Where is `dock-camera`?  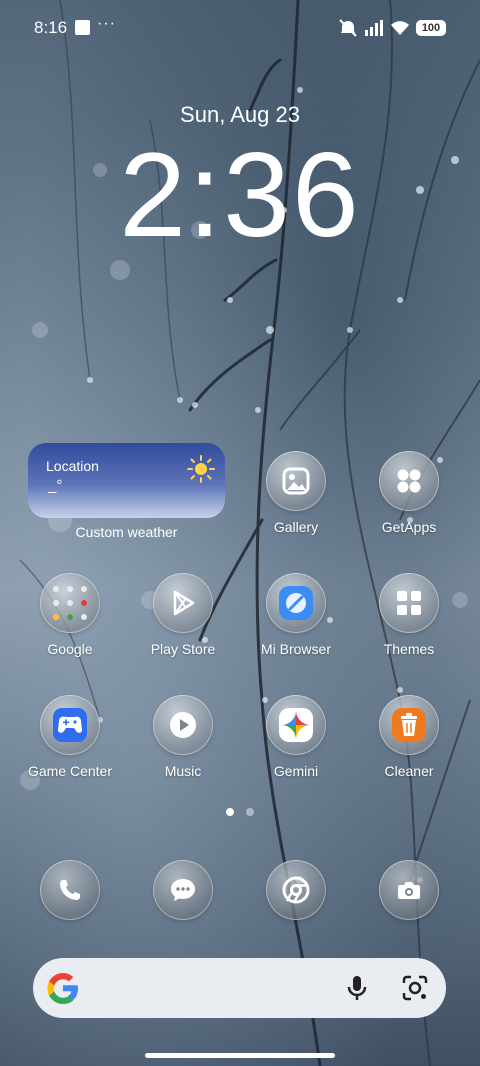 dock-camera is located at coordinates (409, 891).